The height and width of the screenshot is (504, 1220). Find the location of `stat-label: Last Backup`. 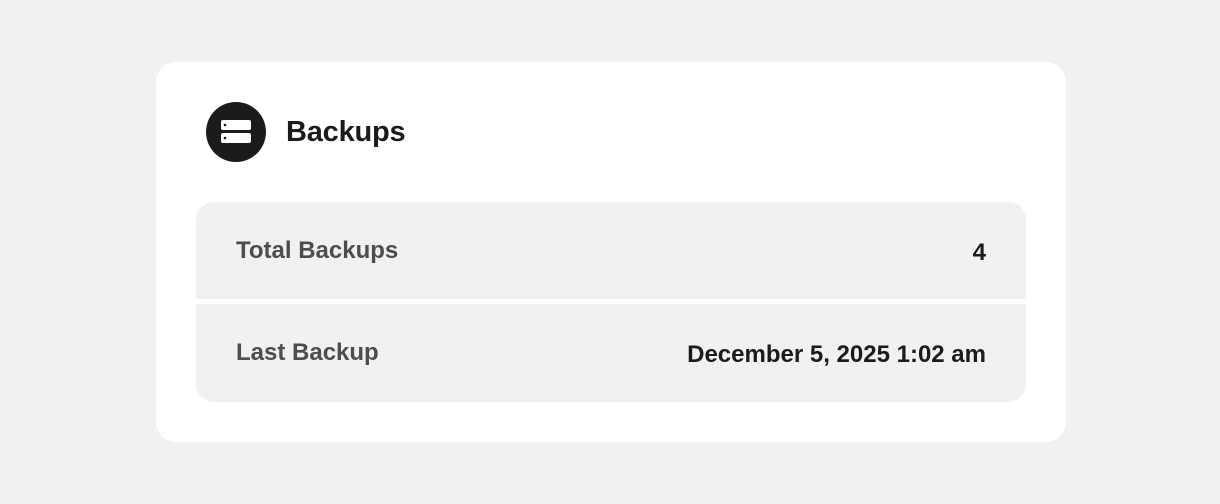

stat-label: Last Backup is located at coordinates (307, 352).